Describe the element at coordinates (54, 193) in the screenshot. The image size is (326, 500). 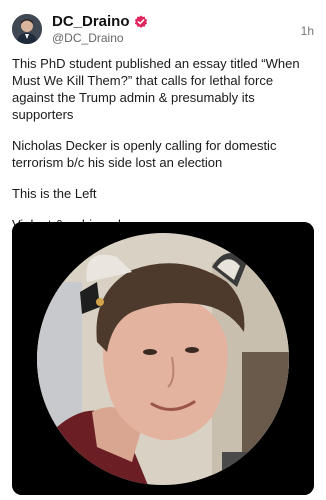
I see `post-paragraph: This is the Left` at that location.